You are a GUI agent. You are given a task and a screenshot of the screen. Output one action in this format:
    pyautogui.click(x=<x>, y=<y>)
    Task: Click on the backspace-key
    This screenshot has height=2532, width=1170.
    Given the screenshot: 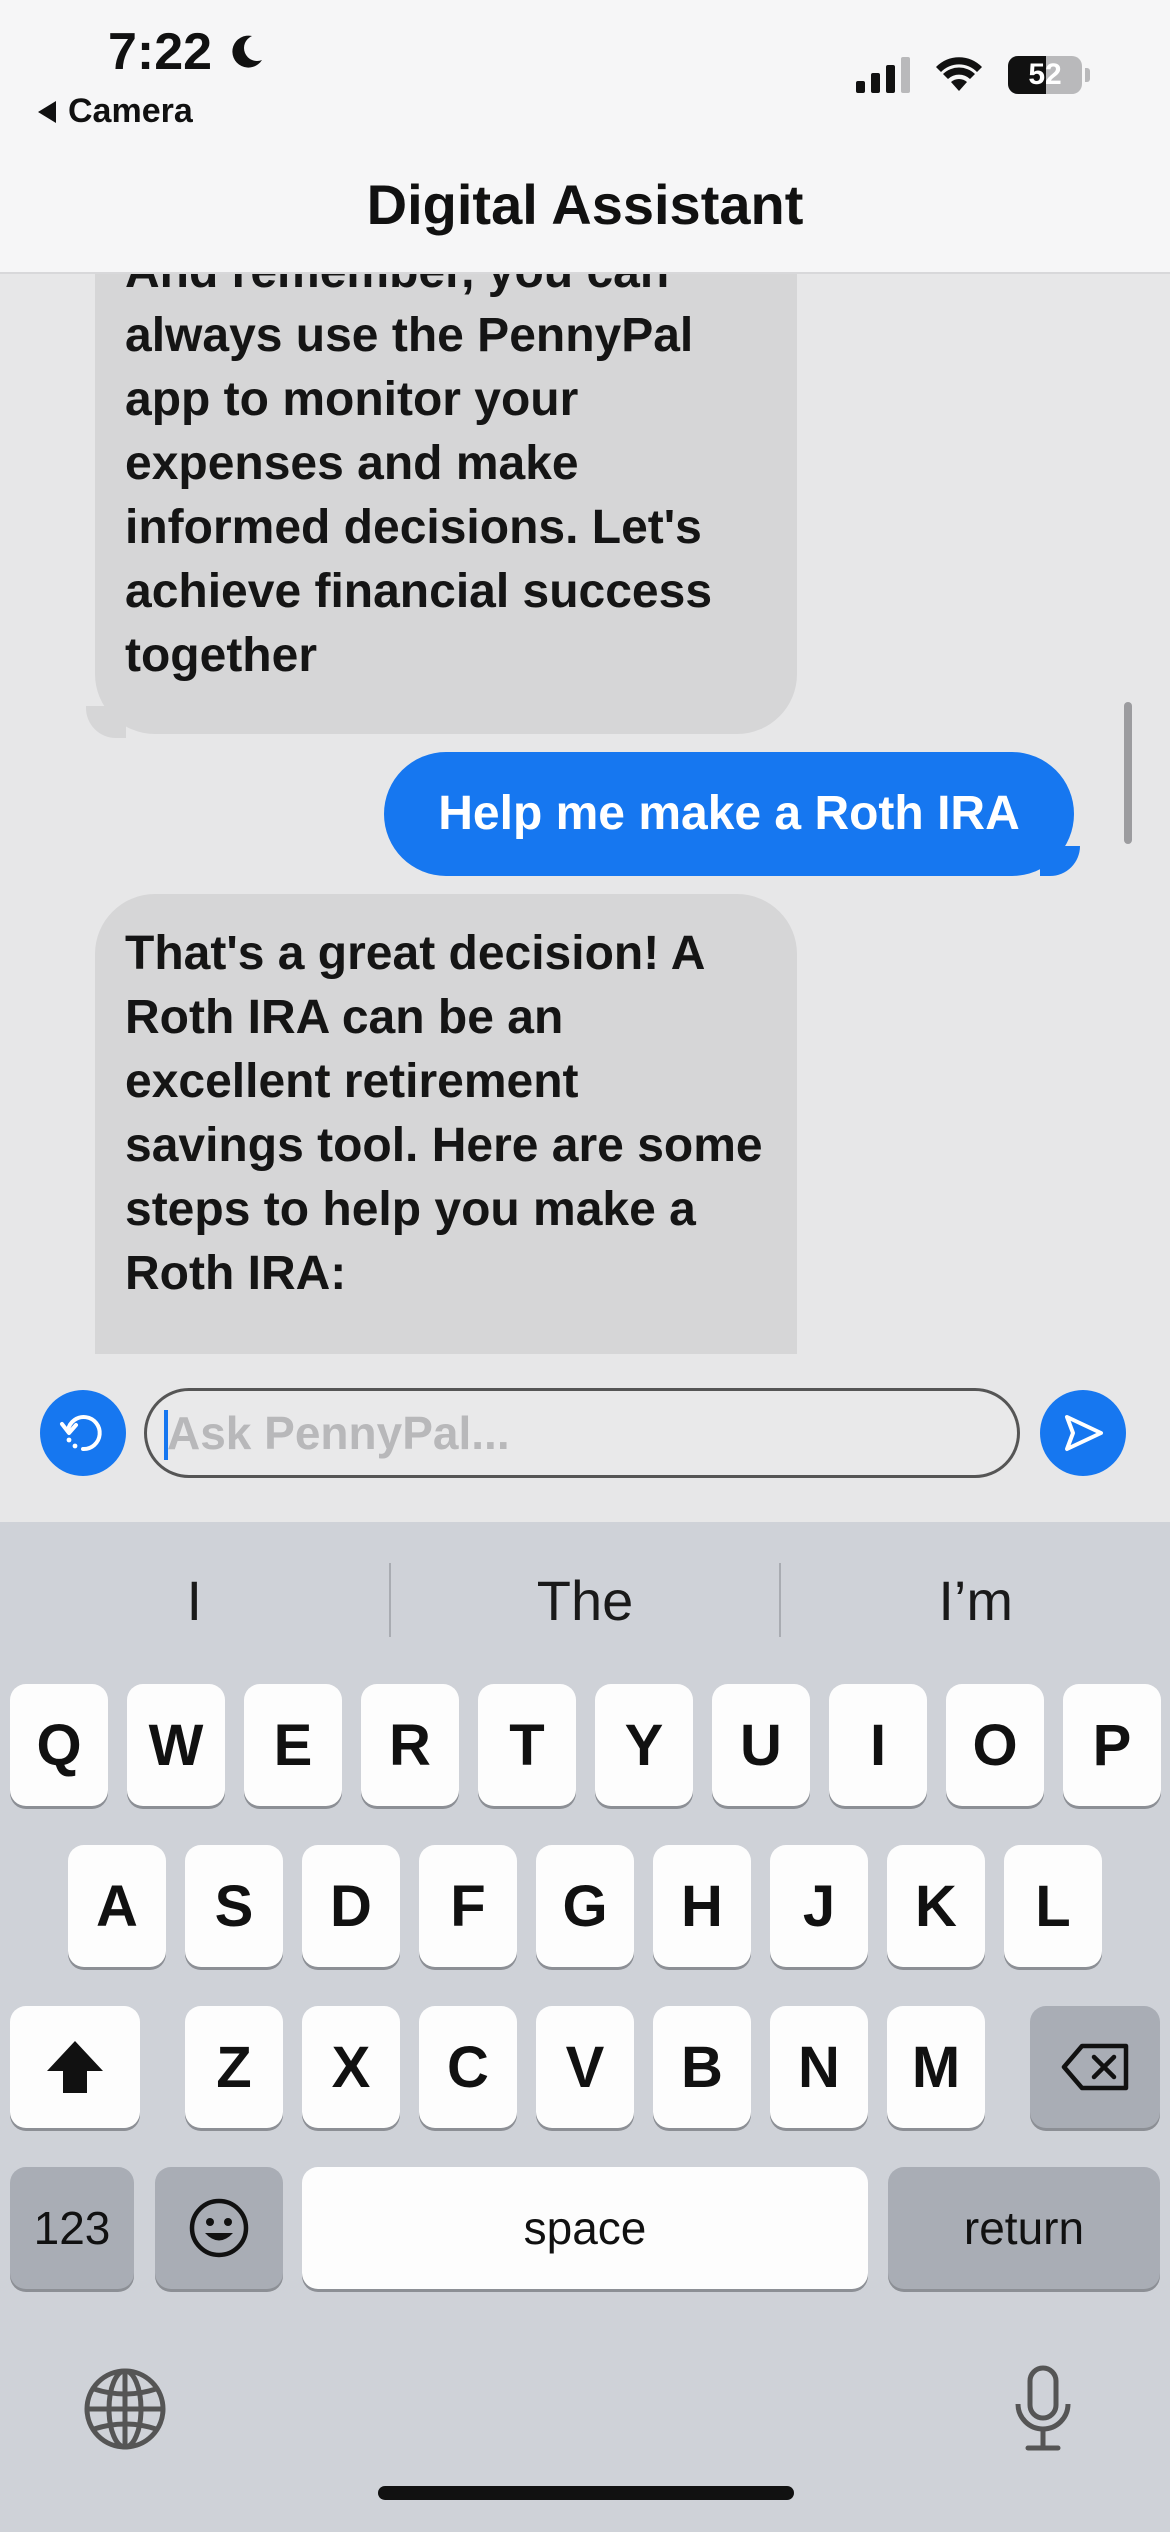 What is the action you would take?
    pyautogui.click(x=1095, y=2067)
    